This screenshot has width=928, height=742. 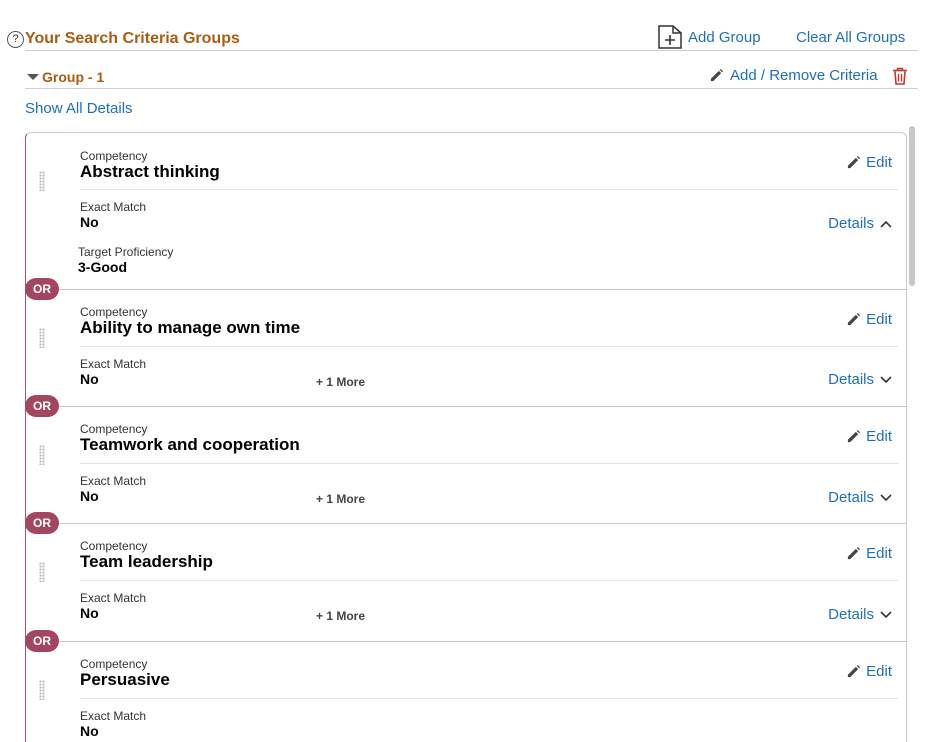 I want to click on target-proficiency-value: 3-Good, so click(x=102, y=267).